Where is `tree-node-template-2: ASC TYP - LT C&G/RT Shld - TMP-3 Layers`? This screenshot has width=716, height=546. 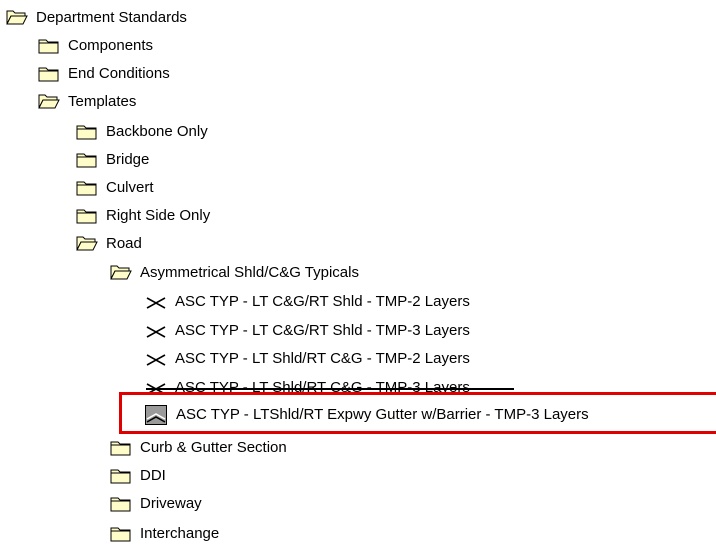
tree-node-template-2: ASC TYP - LT C&G/RT Shld - TMP-3 Layers is located at coordinates (307, 331).